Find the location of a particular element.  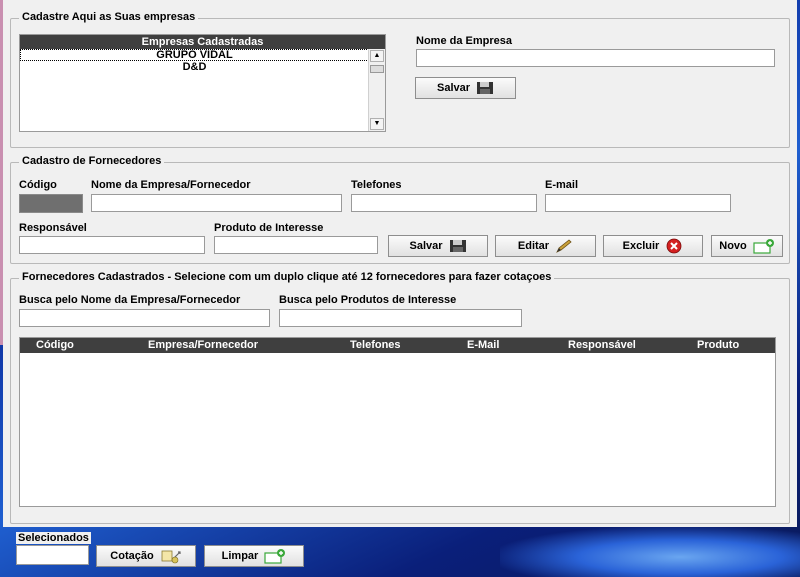

fornecedor-salvar-button: Salvar is located at coordinates (438, 246).